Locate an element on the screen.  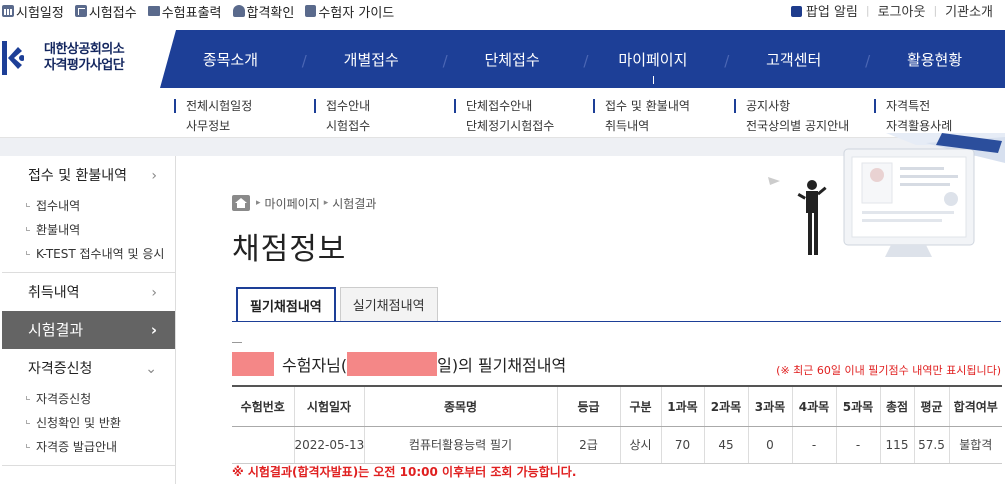
sidebar-subitem: 접수내역 is located at coordinates (100, 206).